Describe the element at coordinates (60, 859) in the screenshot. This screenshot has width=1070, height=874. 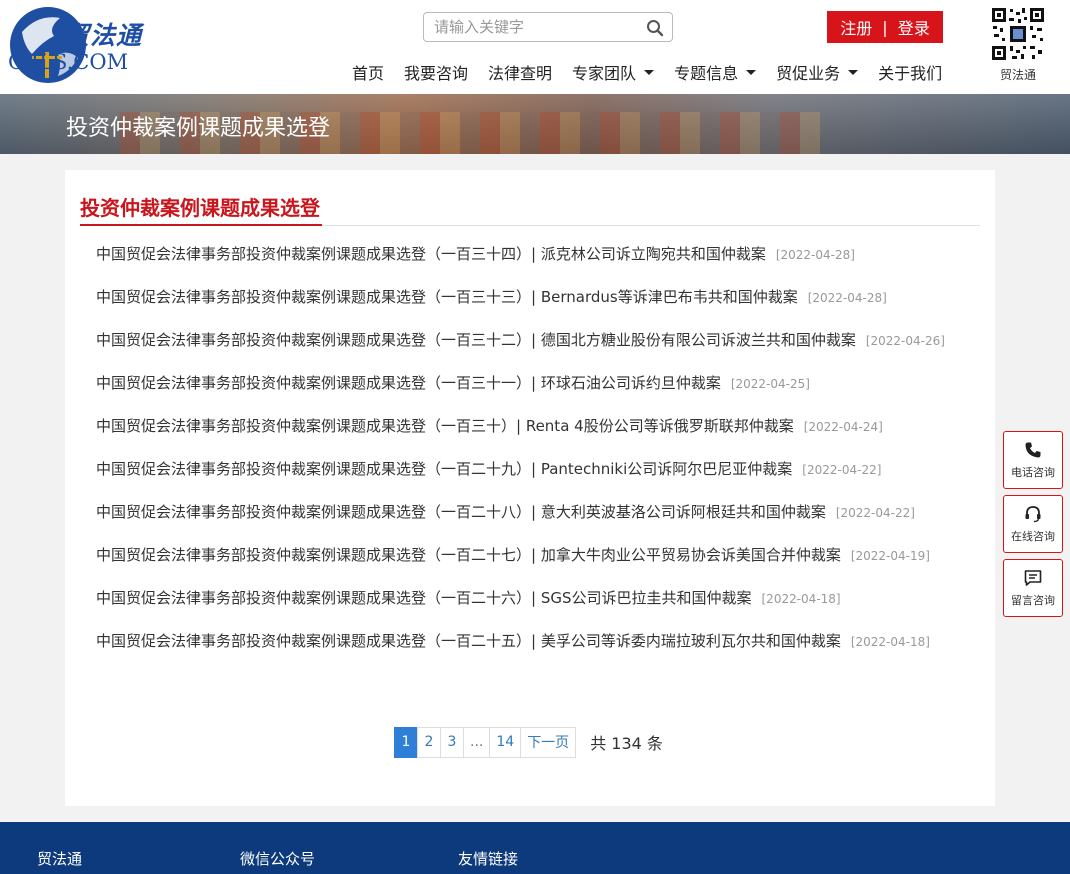
I see `footer-heading-brand: 贸法通` at that location.